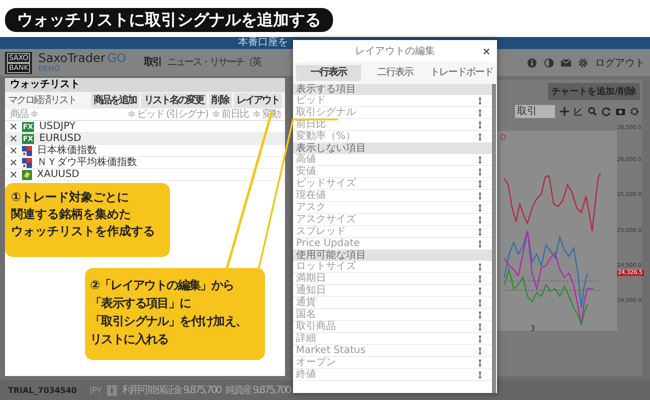 The image size is (650, 400). What do you see at coordinates (220, 100) in the screenshot?
I see `toolbar-button: 削除` at bounding box center [220, 100].